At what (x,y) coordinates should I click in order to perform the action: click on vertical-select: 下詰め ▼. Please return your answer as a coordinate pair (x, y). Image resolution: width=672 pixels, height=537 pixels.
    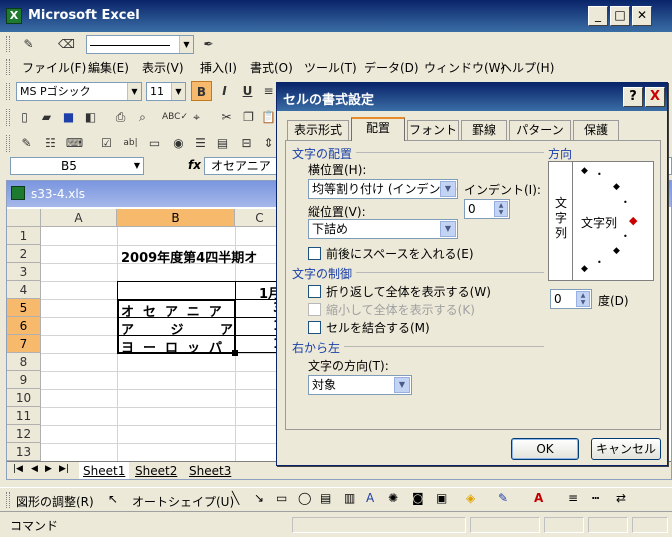
    Looking at the image, I should click on (383, 229).